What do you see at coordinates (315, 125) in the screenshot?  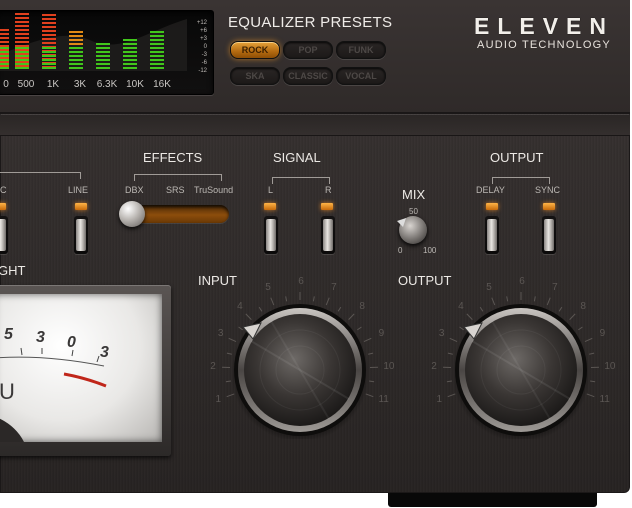 I see `divider-strip` at bounding box center [315, 125].